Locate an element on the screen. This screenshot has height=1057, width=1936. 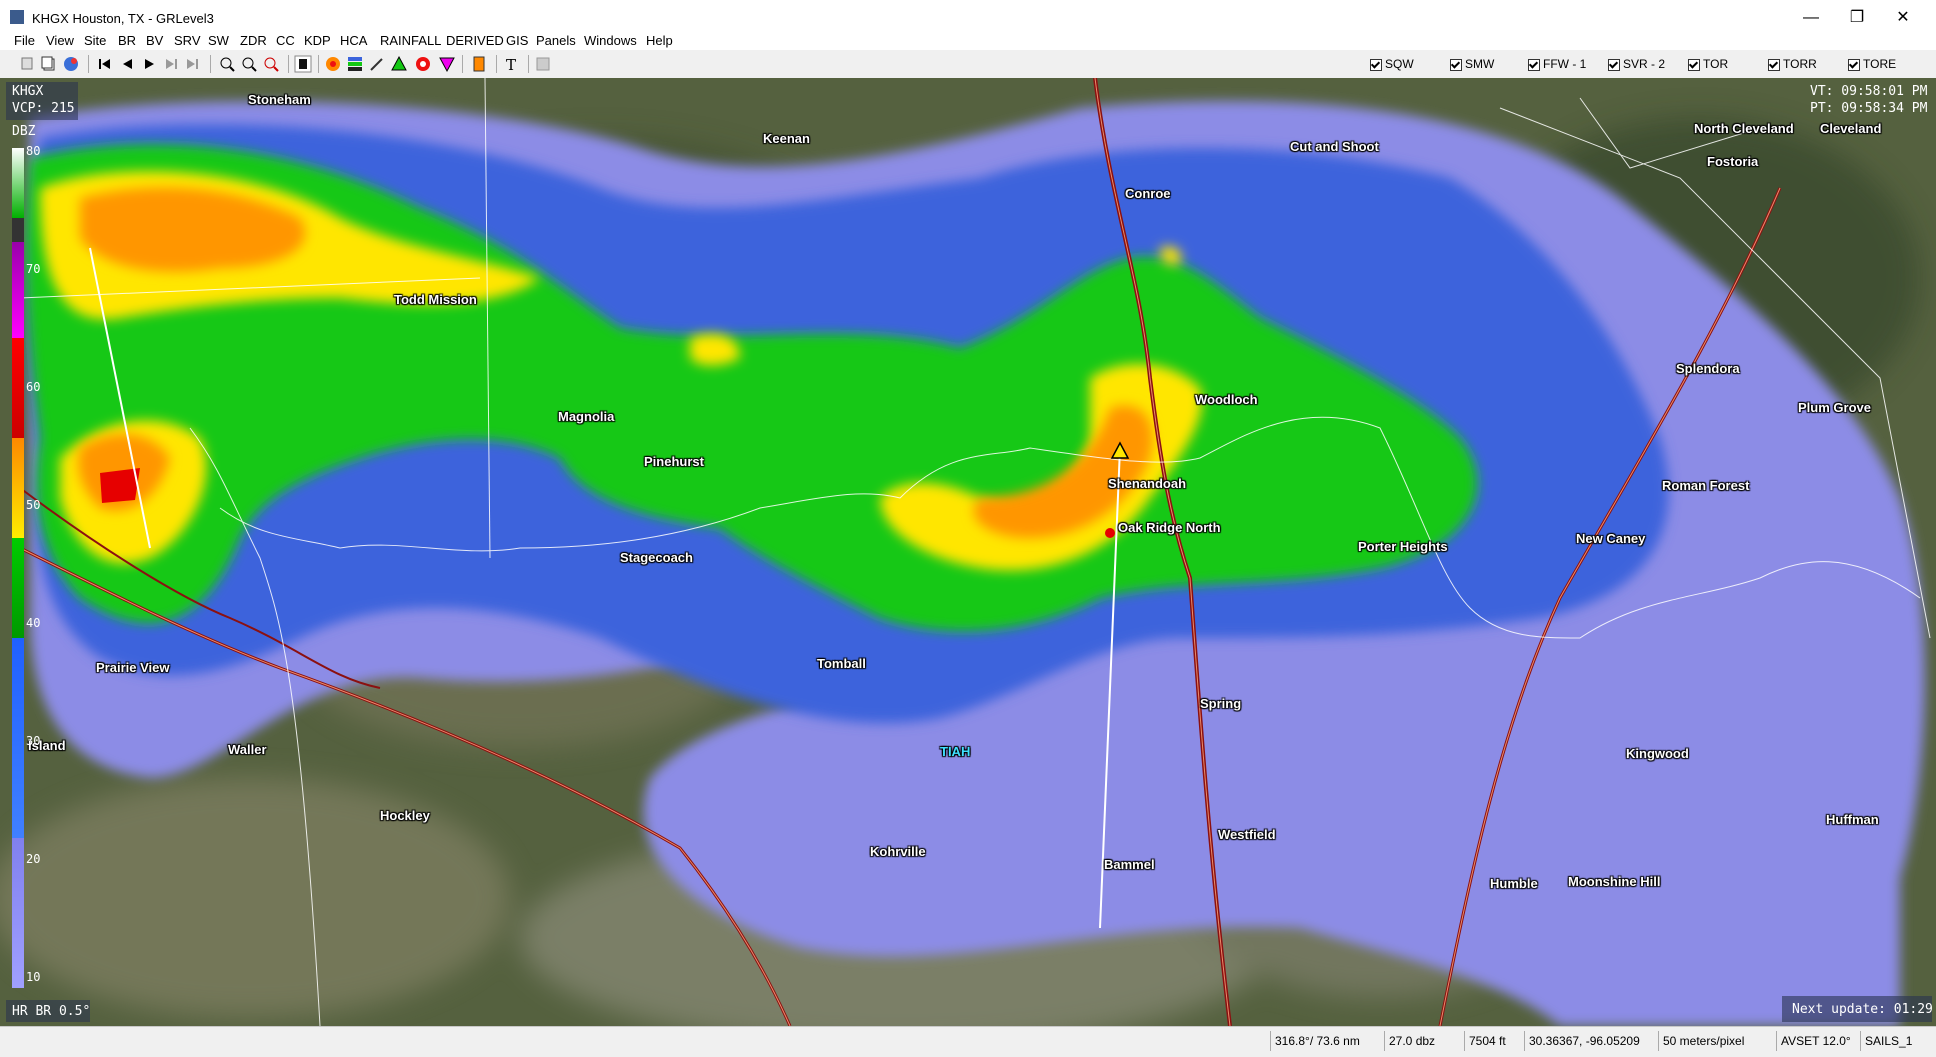
warning-toggle-sqw: SQW is located at coordinates (1392, 64).